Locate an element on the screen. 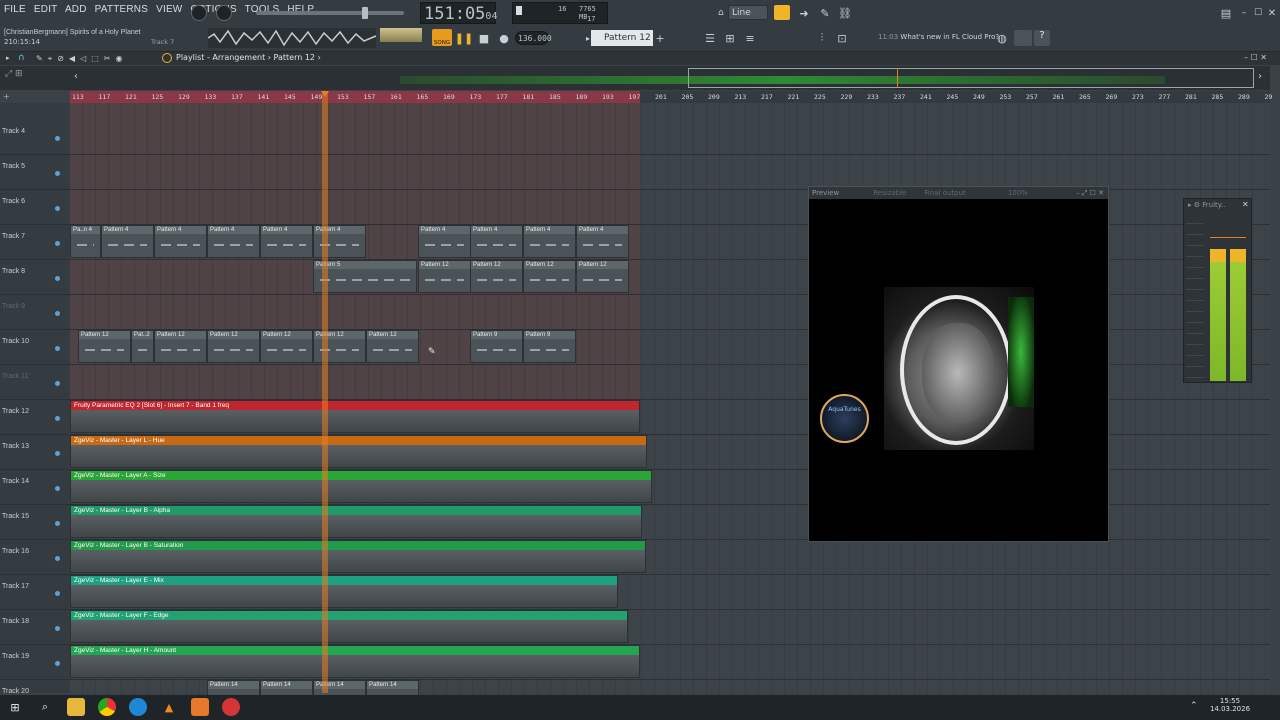 The height and width of the screenshot is (720, 1280). automation-clip: ZgeViz - Master - Layer E - Mix is located at coordinates (344, 591).